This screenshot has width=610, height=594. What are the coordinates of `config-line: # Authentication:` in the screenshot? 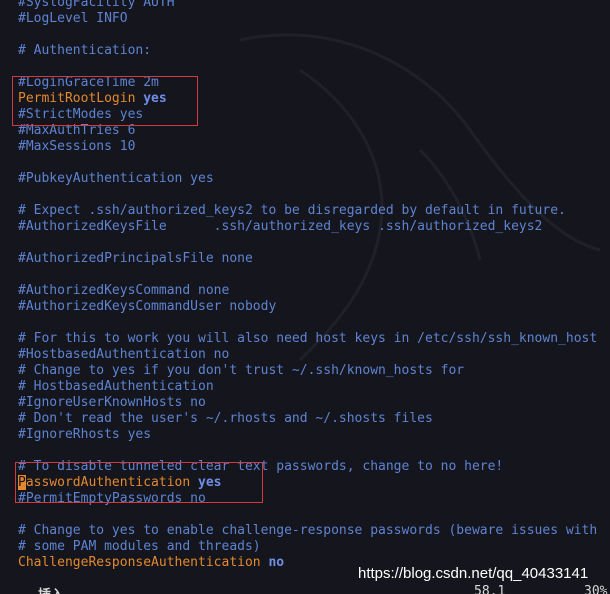 It's located at (307, 51).